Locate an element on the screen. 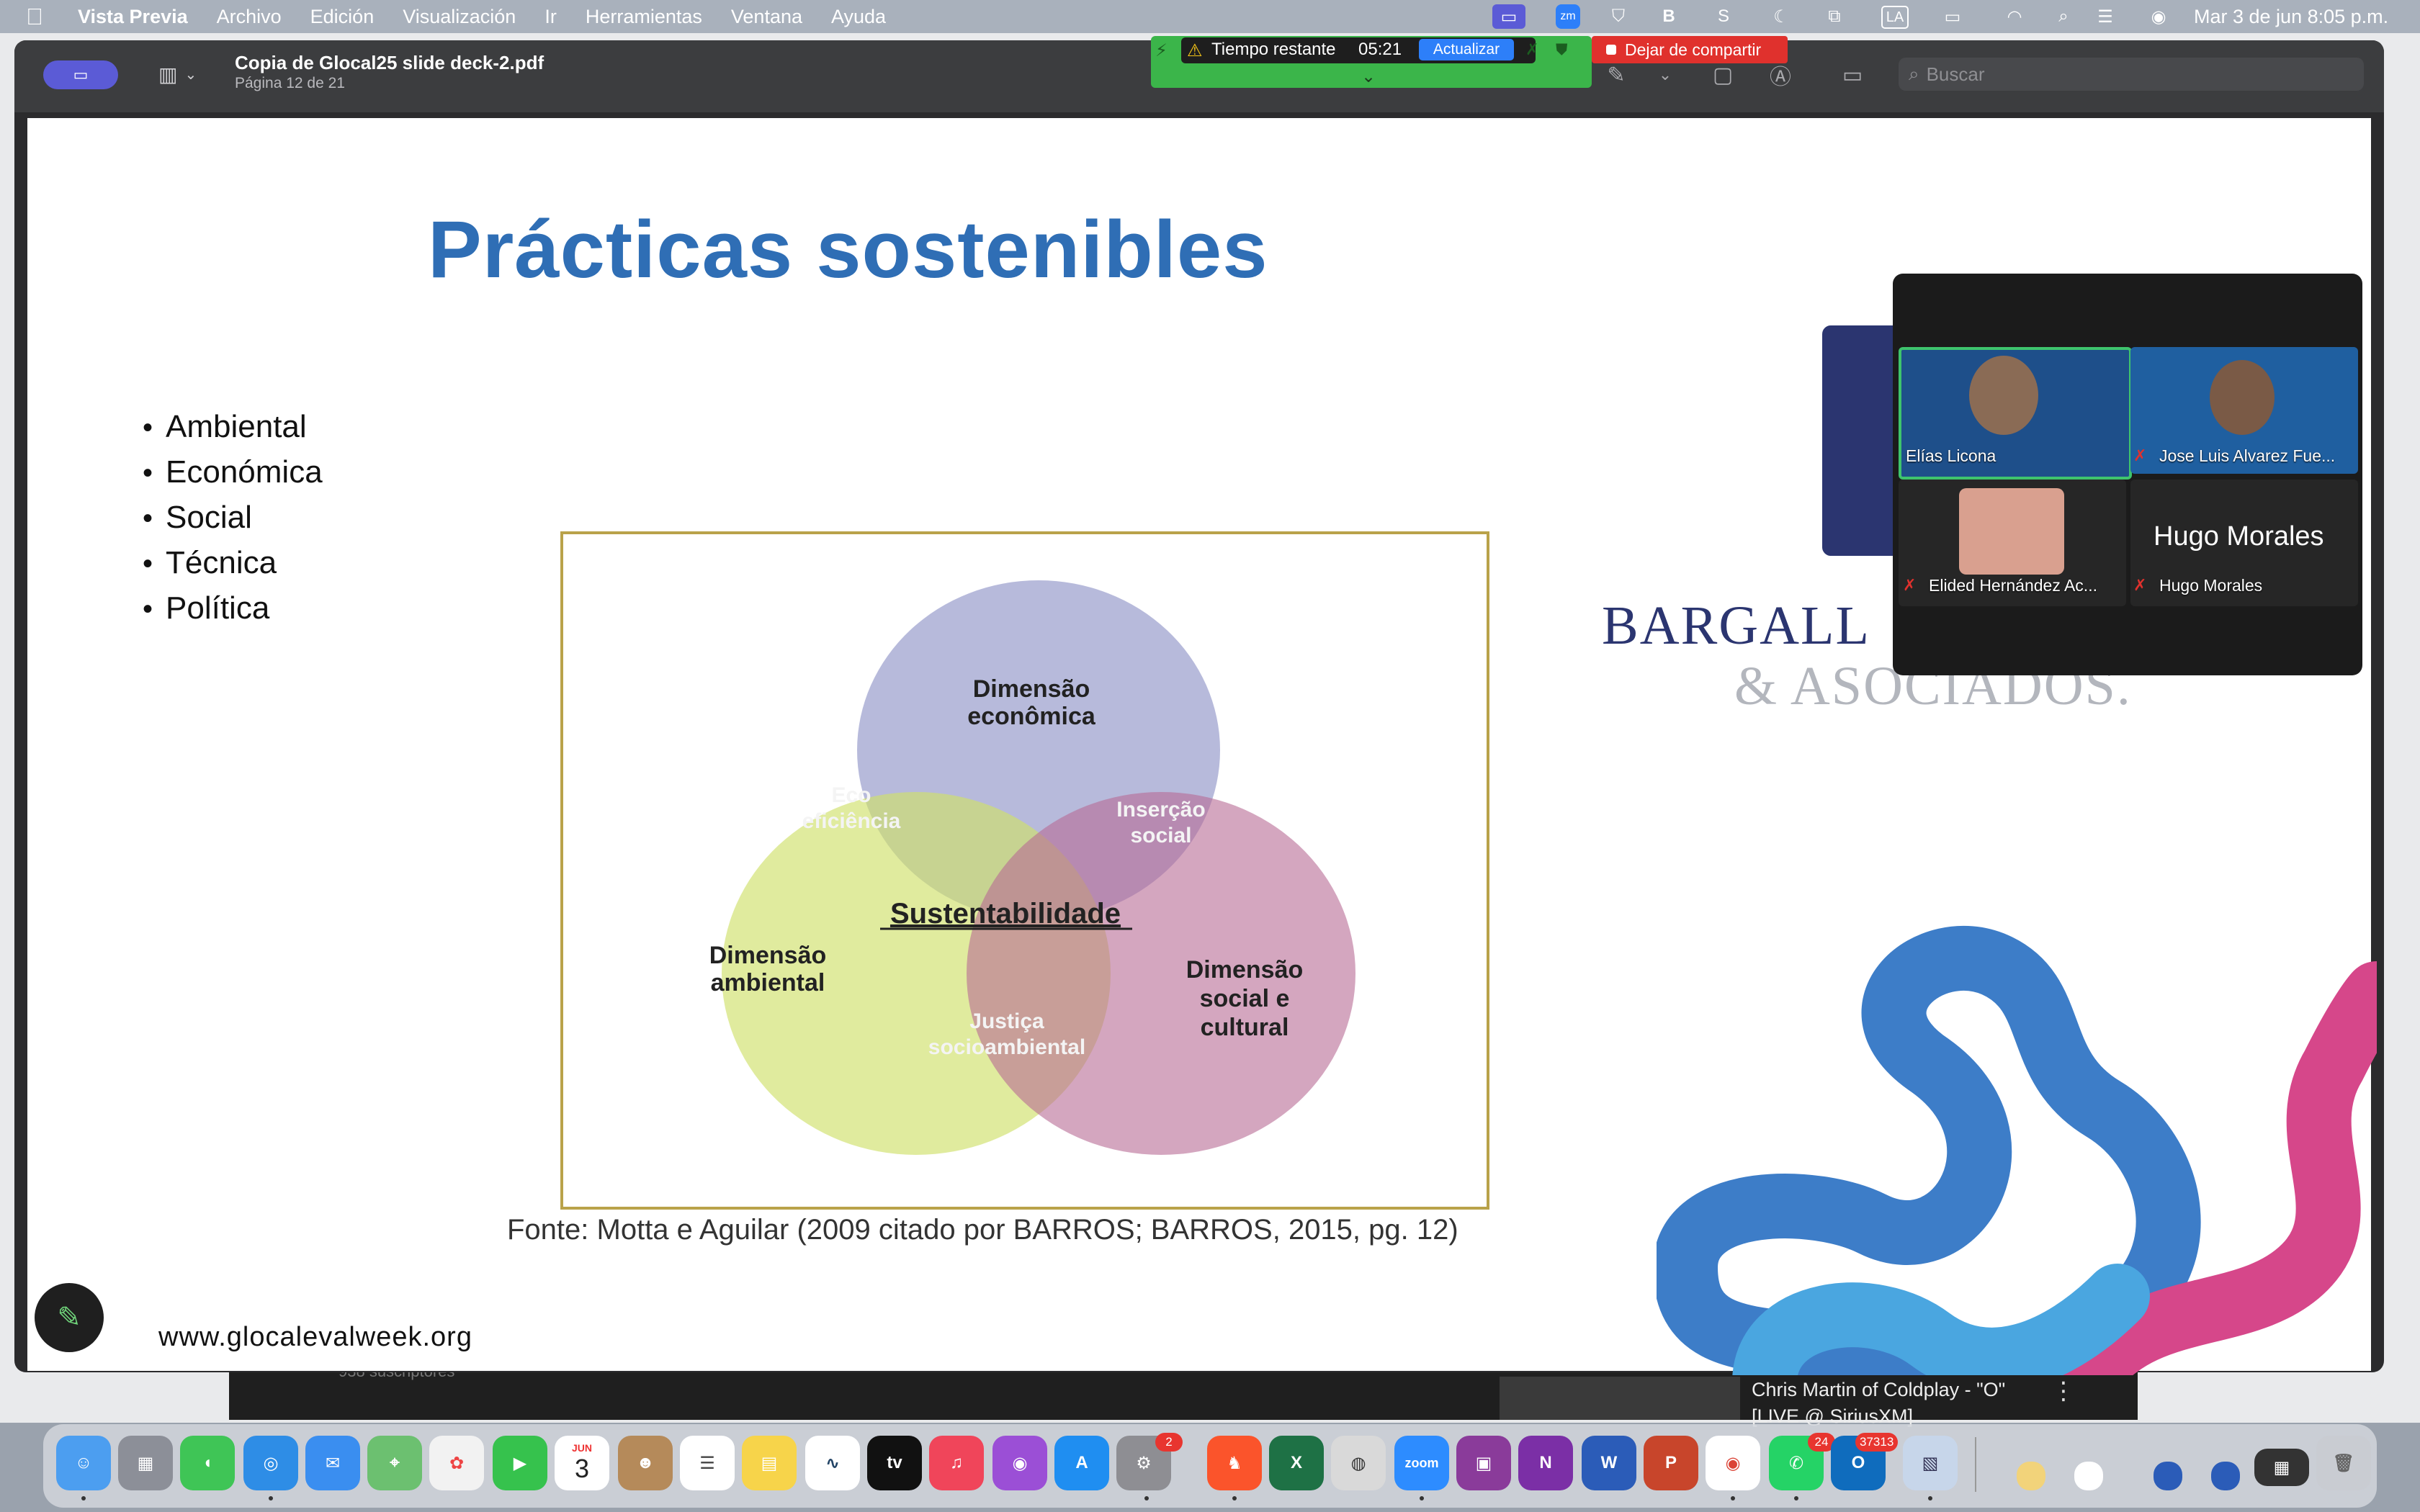 The width and height of the screenshot is (2420, 1512). preview-icon: ▧ is located at coordinates (1930, 1463).